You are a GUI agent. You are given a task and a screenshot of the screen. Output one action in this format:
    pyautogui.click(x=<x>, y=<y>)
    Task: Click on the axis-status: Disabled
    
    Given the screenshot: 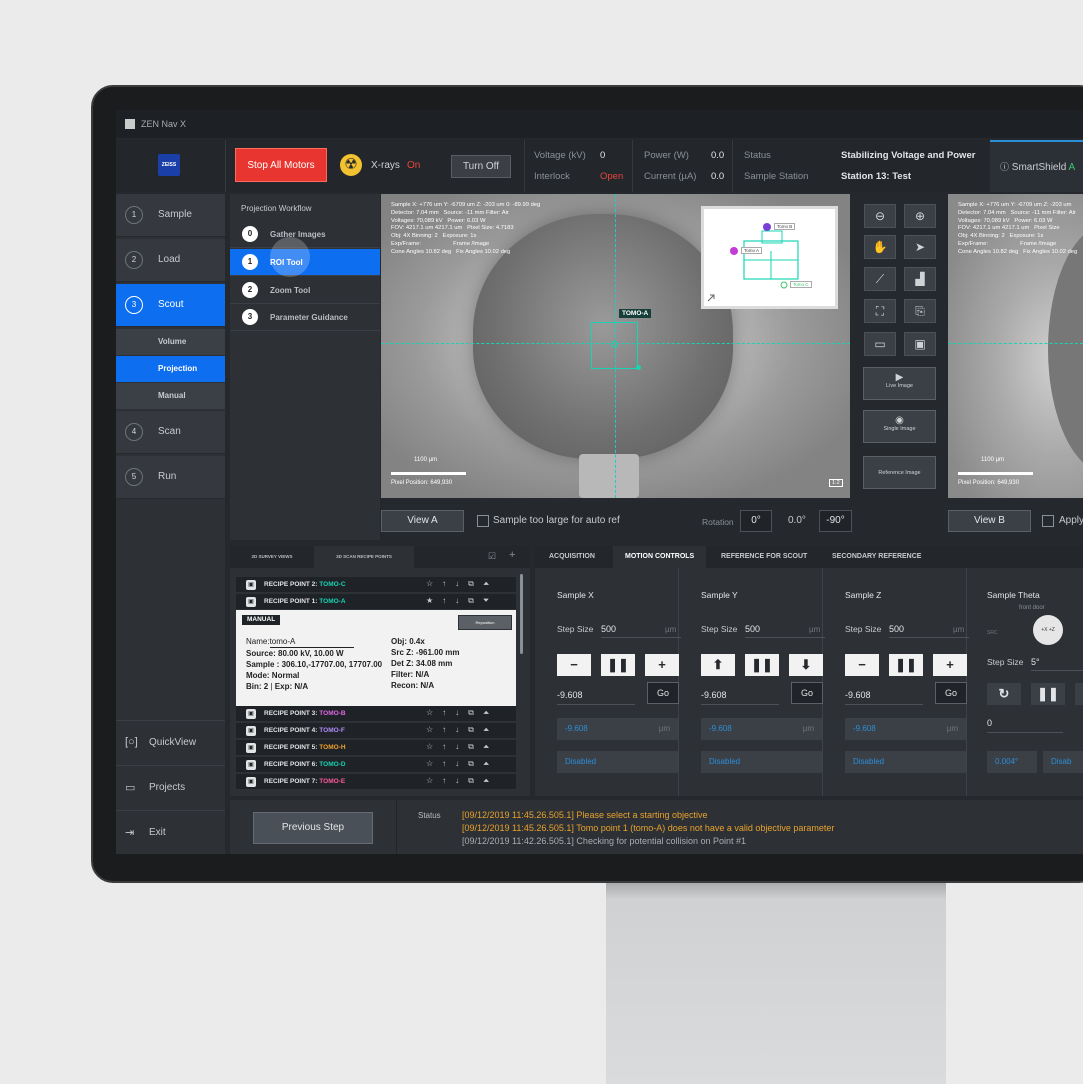 What is the action you would take?
    pyautogui.click(x=761, y=762)
    